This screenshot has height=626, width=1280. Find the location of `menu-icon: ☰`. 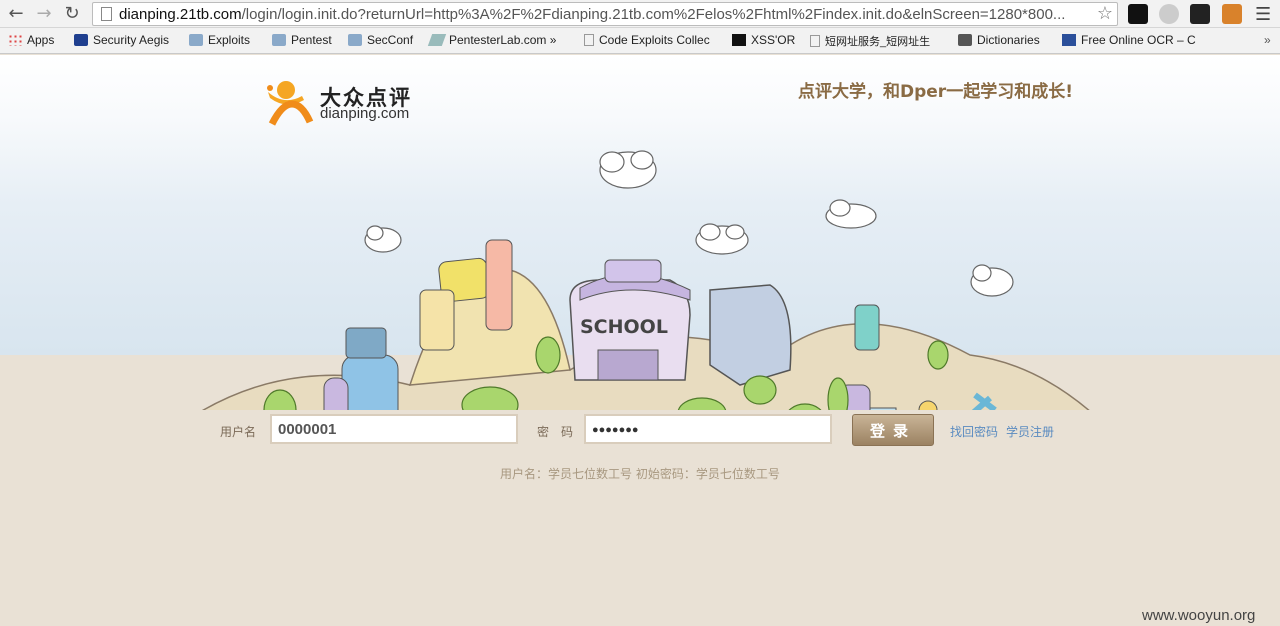

menu-icon: ☰ is located at coordinates (1263, 14).